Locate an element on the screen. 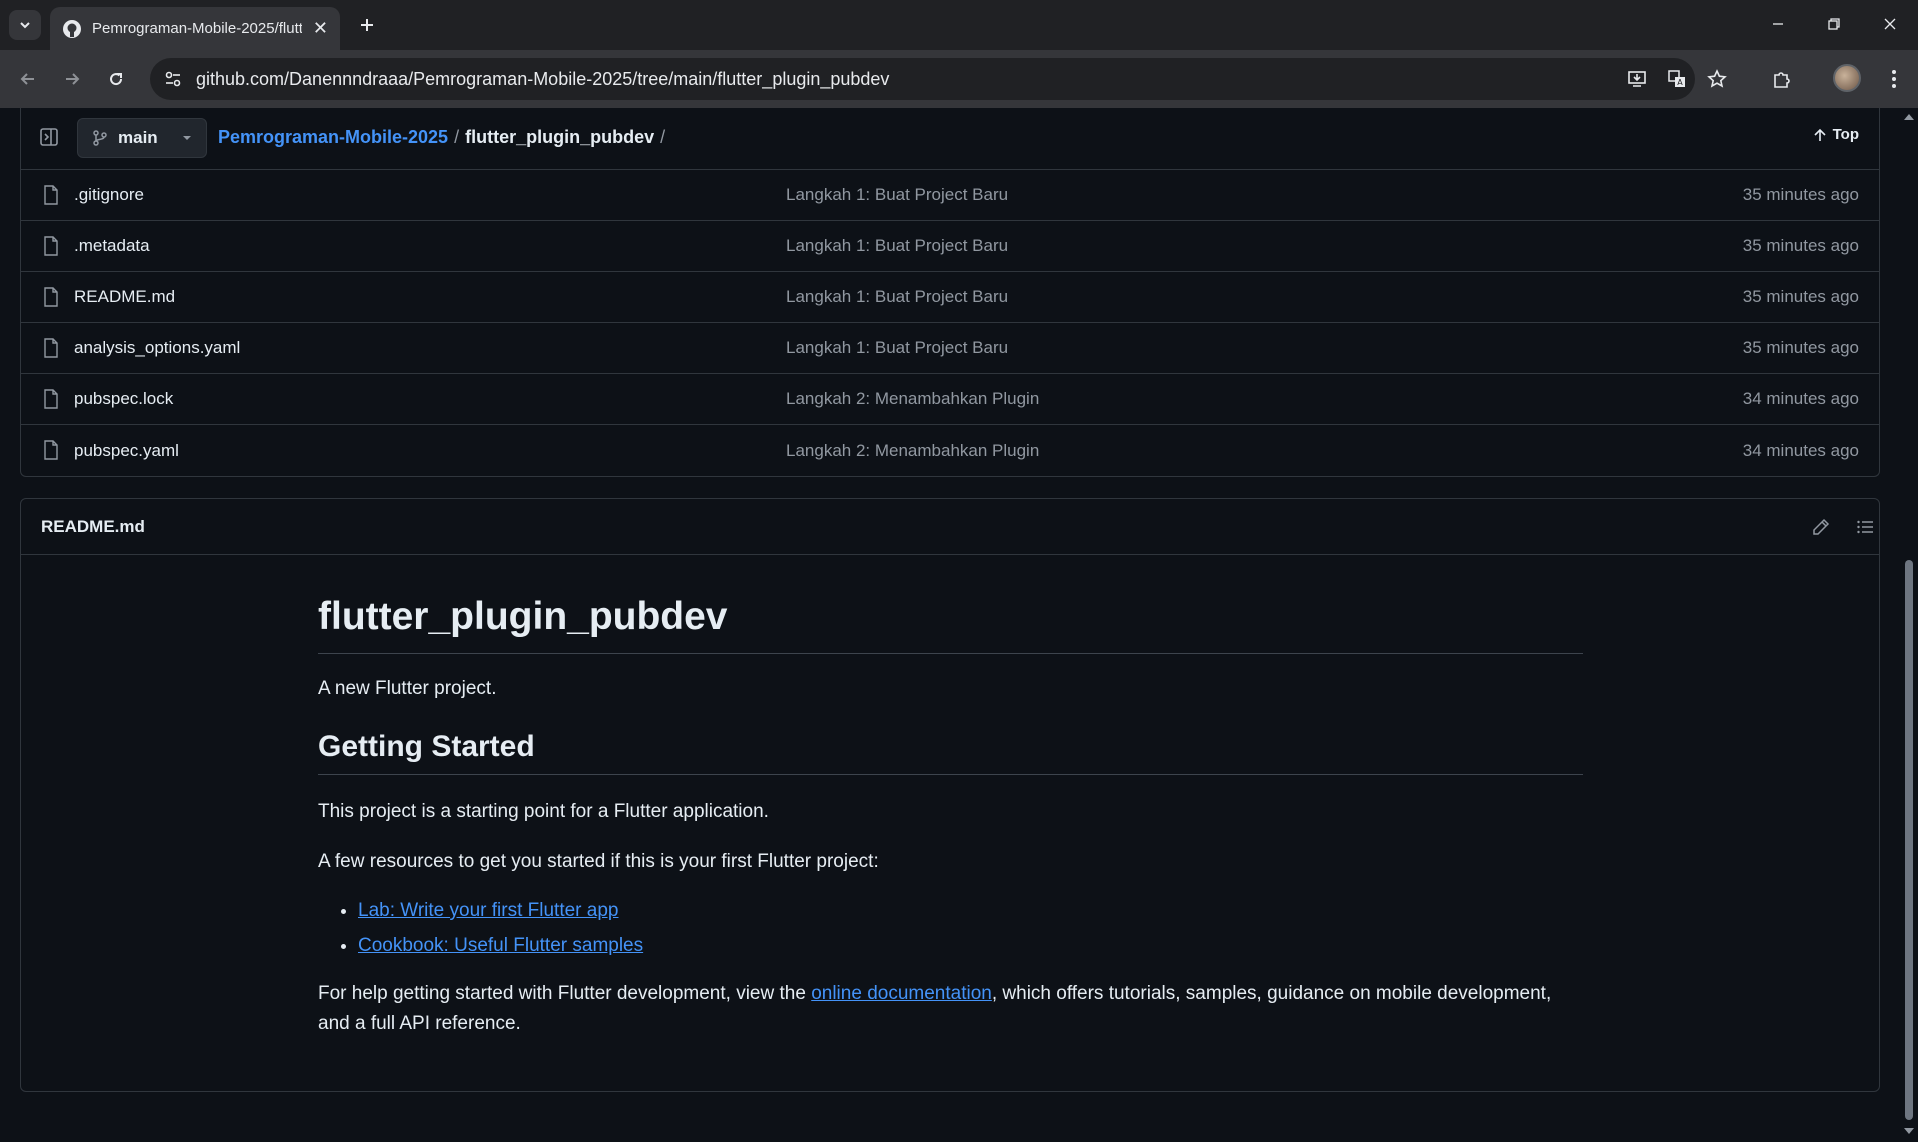  readme-intro: A new Flutter project. is located at coordinates (407, 688).